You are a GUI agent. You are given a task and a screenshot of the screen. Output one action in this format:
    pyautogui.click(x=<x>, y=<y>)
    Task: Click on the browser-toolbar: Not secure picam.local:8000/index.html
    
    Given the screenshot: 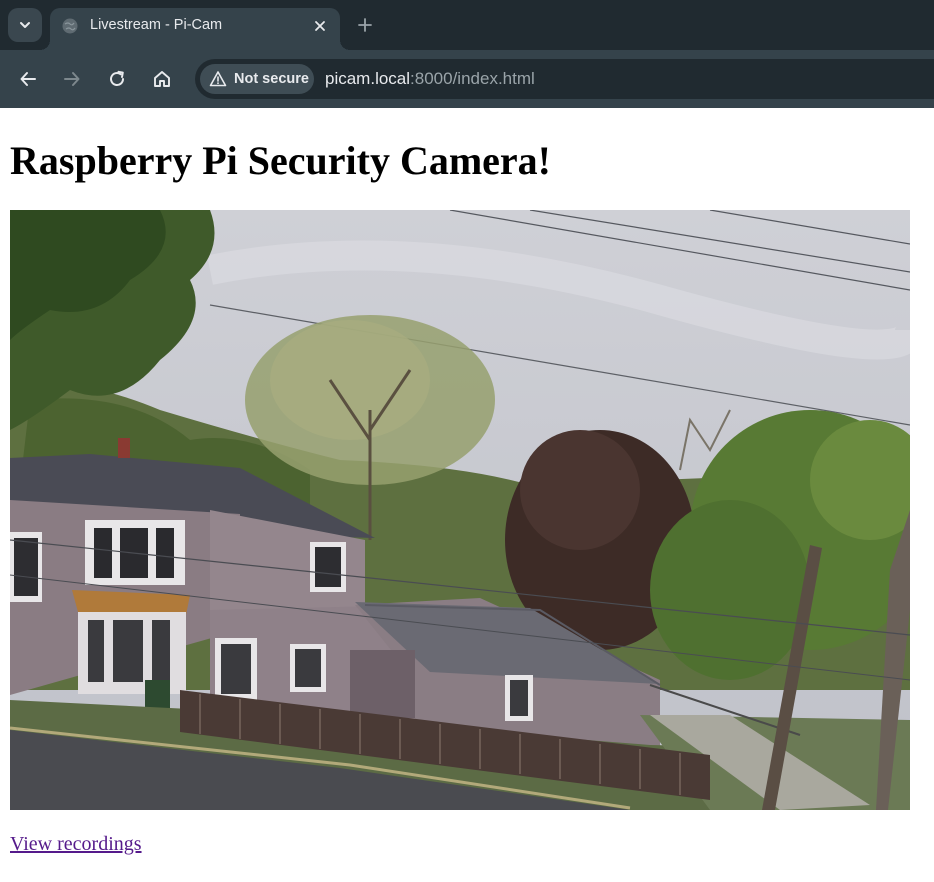 What is the action you would take?
    pyautogui.click(x=467, y=79)
    